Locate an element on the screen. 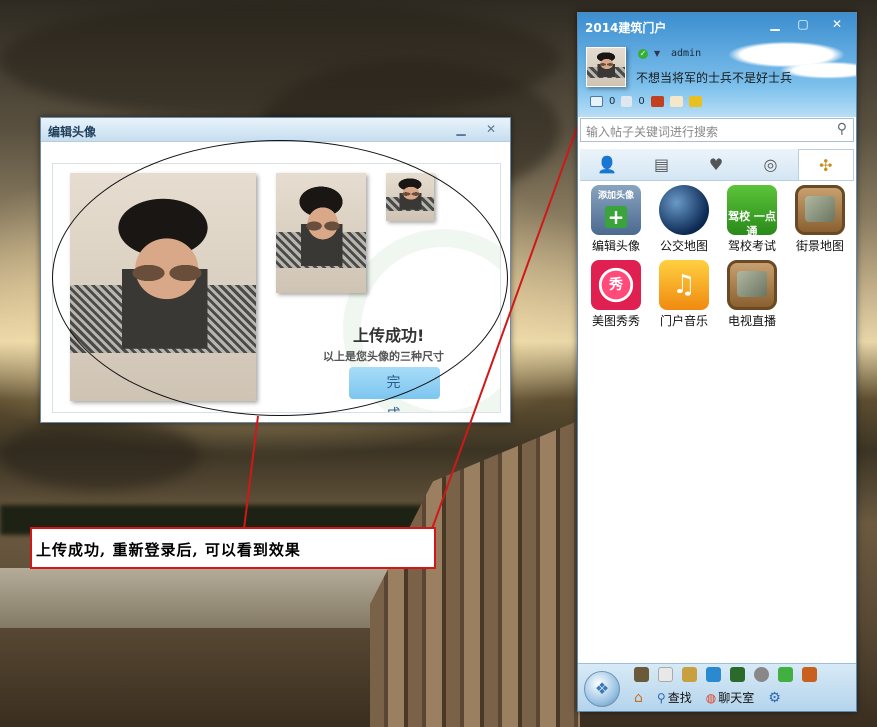 This screenshot has width=877, height=727. signpost-icon: ✣ is located at coordinates (826, 165).